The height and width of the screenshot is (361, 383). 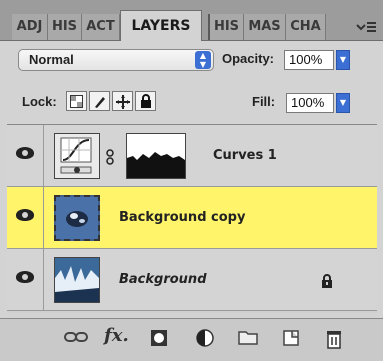 I want to click on blend-mode-value: Normal, so click(x=51, y=59).